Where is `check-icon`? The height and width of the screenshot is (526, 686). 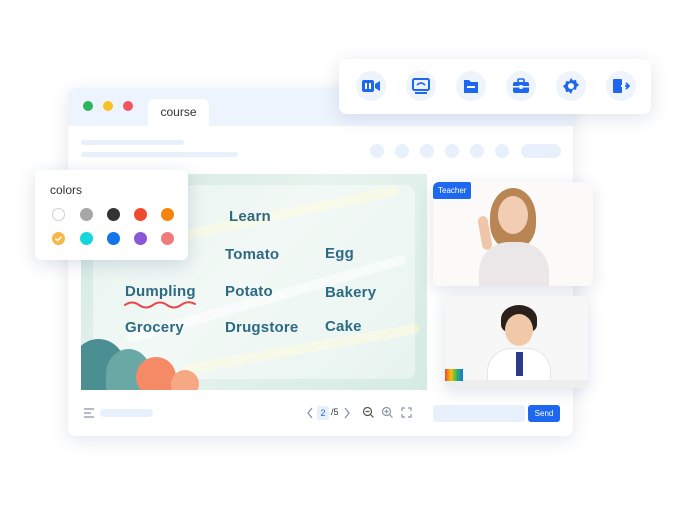
check-icon is located at coordinates (59, 239).